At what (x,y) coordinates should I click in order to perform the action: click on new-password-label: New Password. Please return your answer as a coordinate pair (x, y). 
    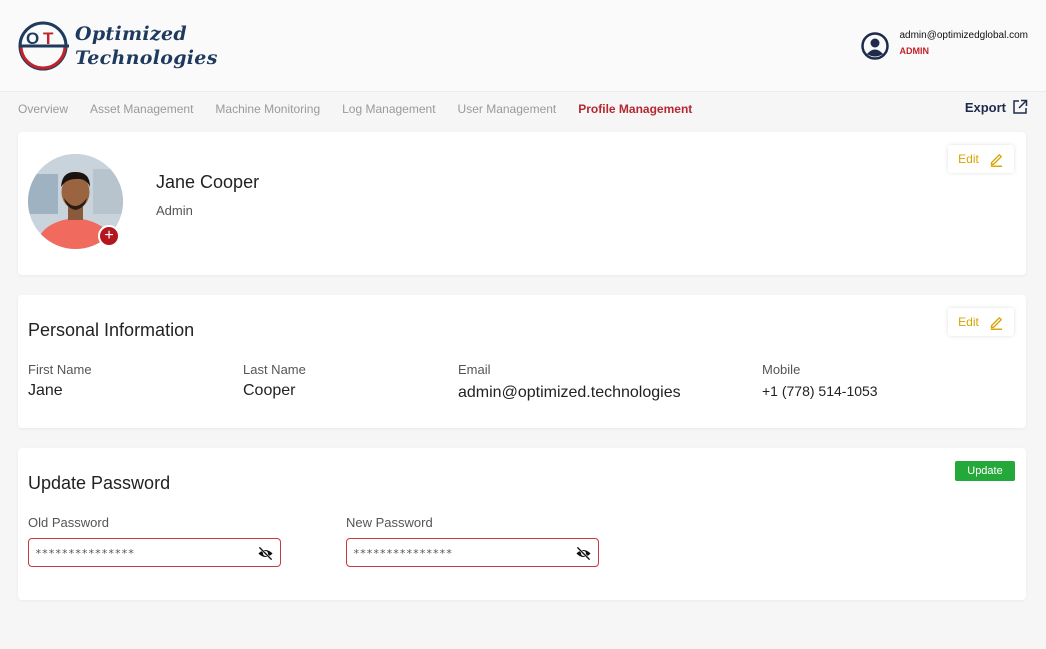
    Looking at the image, I should click on (389, 522).